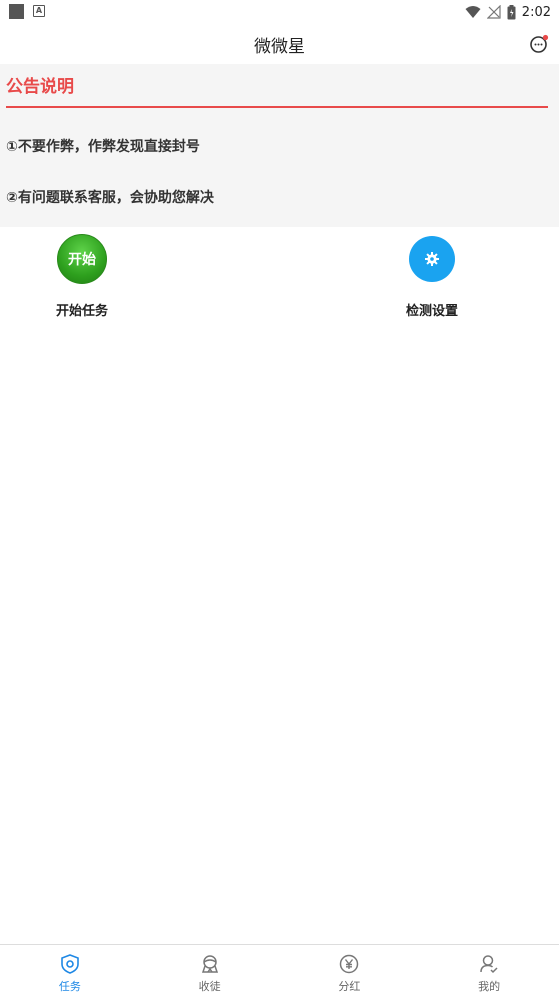  I want to click on header: 微微星, so click(279, 44).